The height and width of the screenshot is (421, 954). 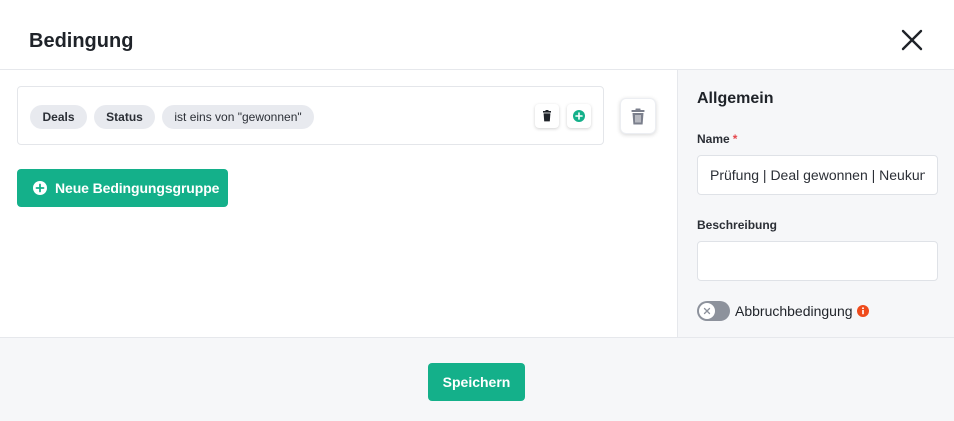 I want to click on delete-condition-button, so click(x=547, y=116).